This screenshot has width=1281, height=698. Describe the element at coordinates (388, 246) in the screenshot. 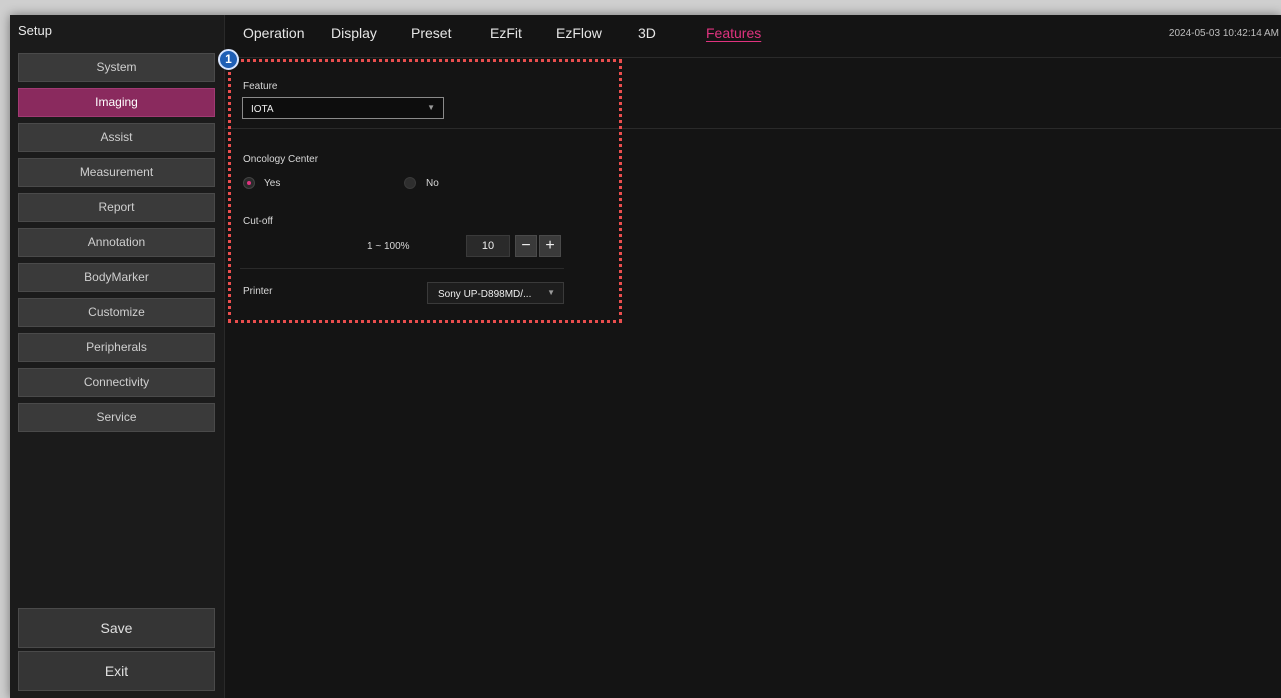

I see `cutoff-range: 1 ~ 100%` at that location.